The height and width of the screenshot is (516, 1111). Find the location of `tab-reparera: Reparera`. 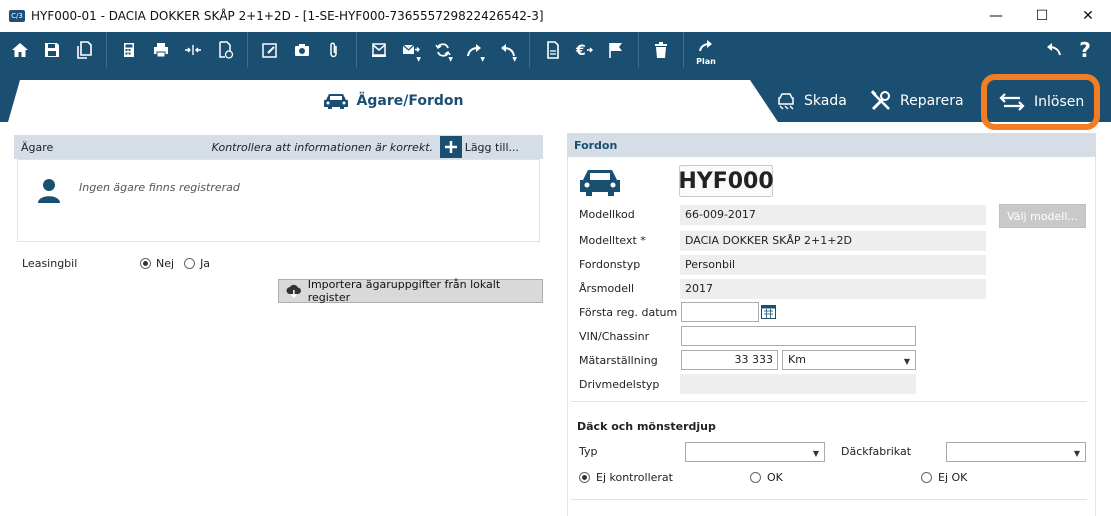

tab-reparera: Reparera is located at coordinates (917, 101).